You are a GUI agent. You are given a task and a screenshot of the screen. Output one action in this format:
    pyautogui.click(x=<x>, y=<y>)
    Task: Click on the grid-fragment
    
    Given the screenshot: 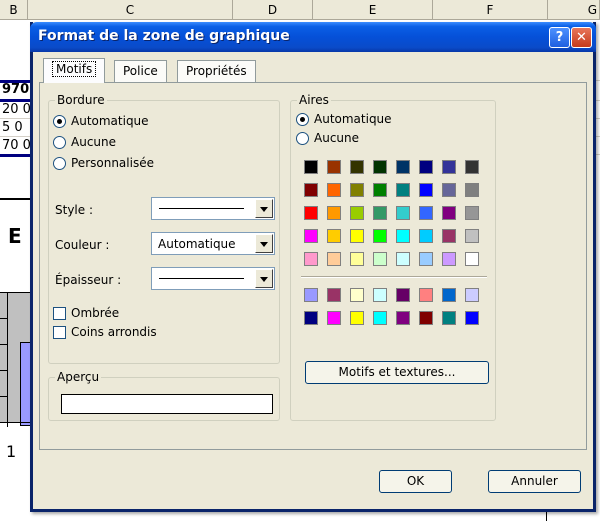 What is the action you would take?
    pyautogui.click(x=546, y=516)
    